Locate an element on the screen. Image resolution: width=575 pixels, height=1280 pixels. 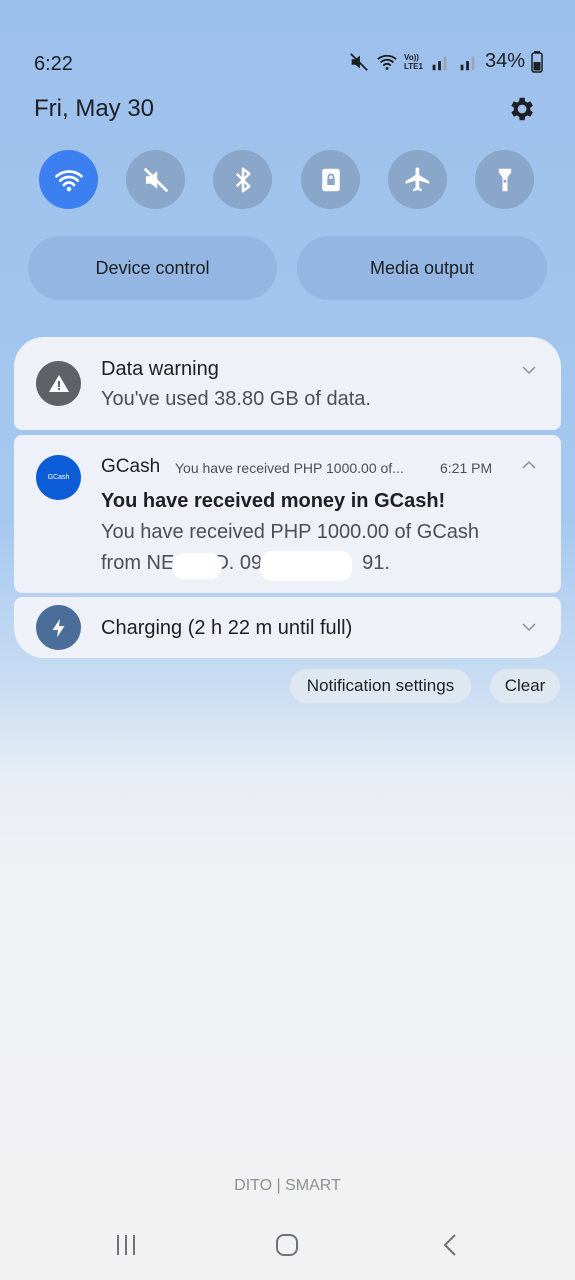
bluetooth-icon is located at coordinates (242, 179).